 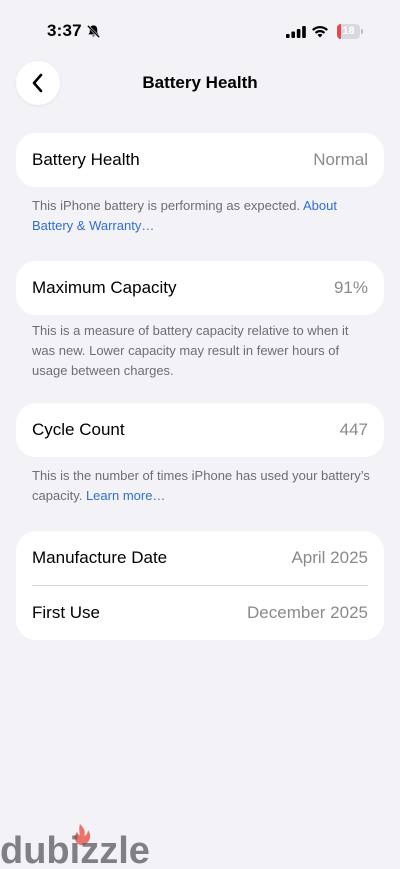 I want to click on cycle-count-value: 447, so click(x=353, y=429).